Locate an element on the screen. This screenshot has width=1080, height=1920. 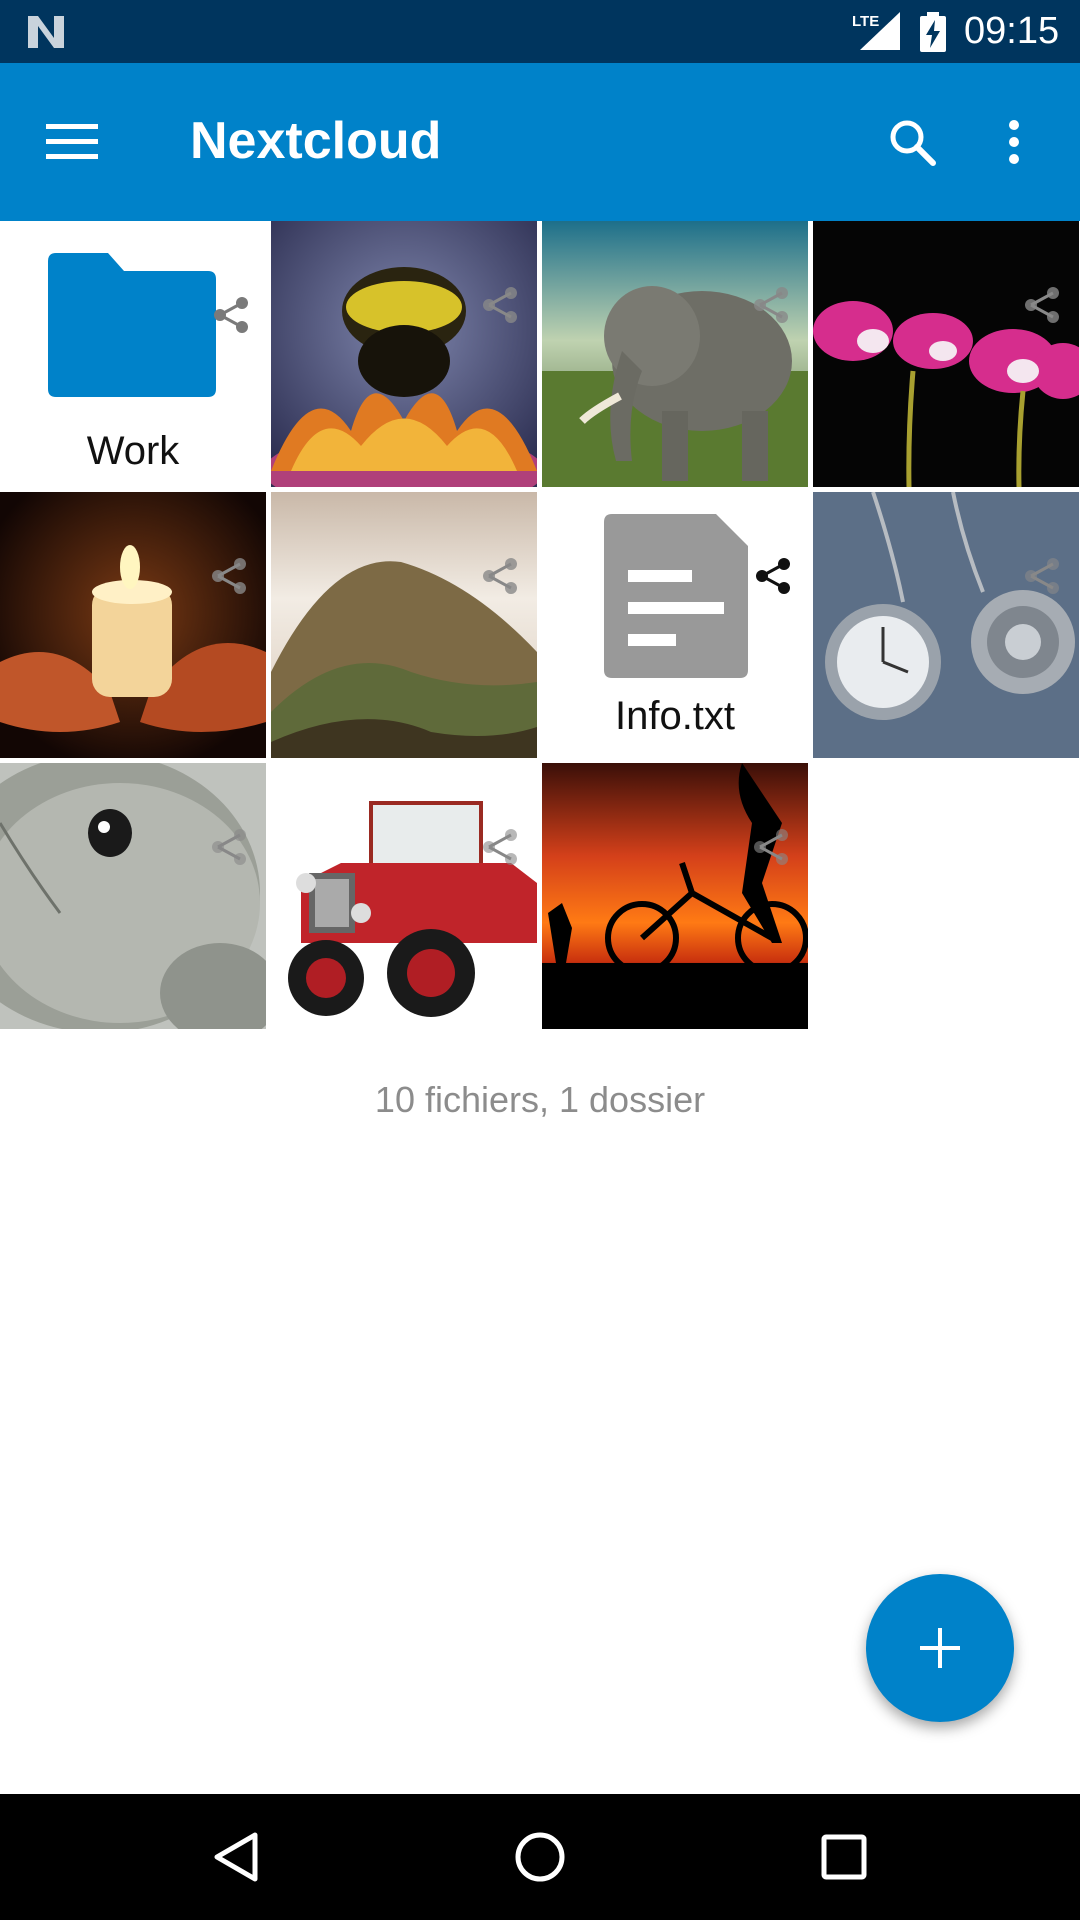
folder-icon is located at coordinates (132, 325).